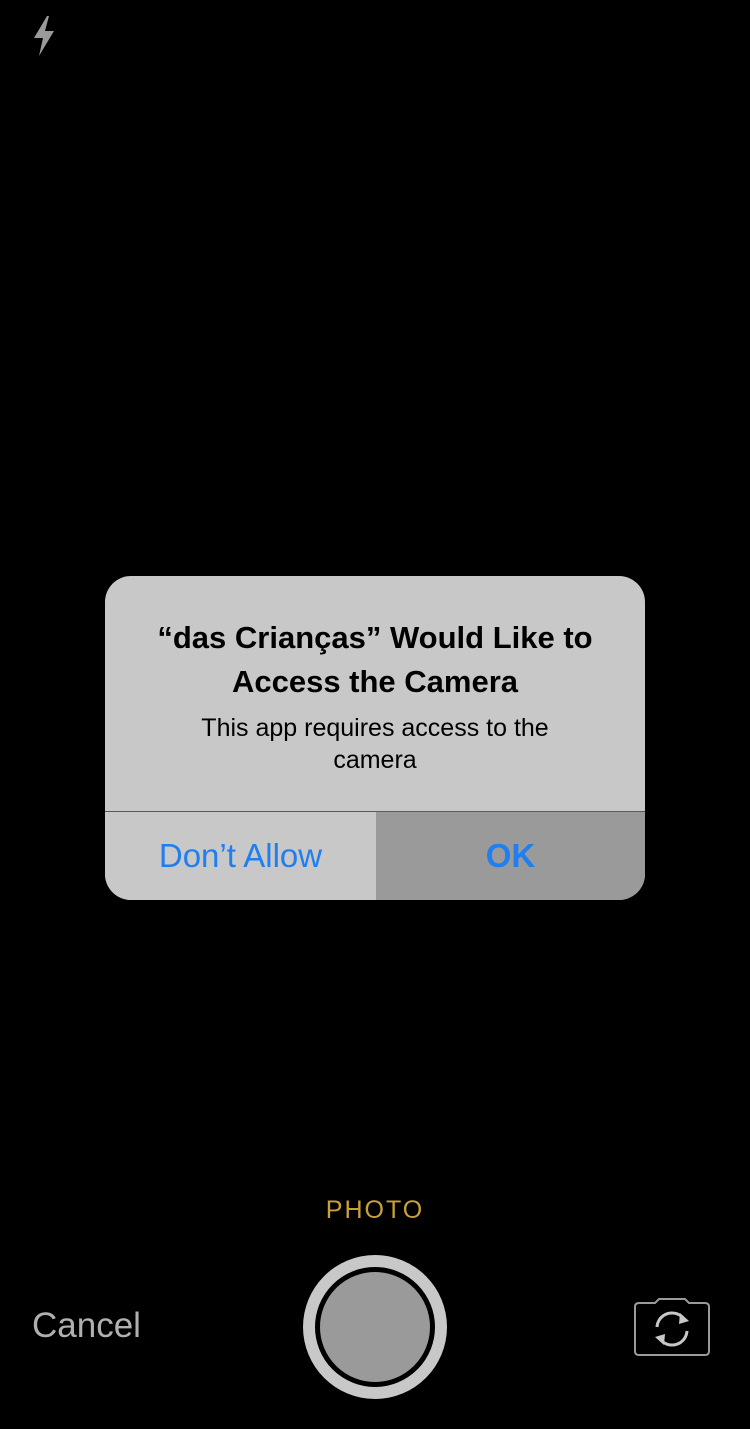  What do you see at coordinates (510, 856) in the screenshot?
I see `ok-button: OK` at bounding box center [510, 856].